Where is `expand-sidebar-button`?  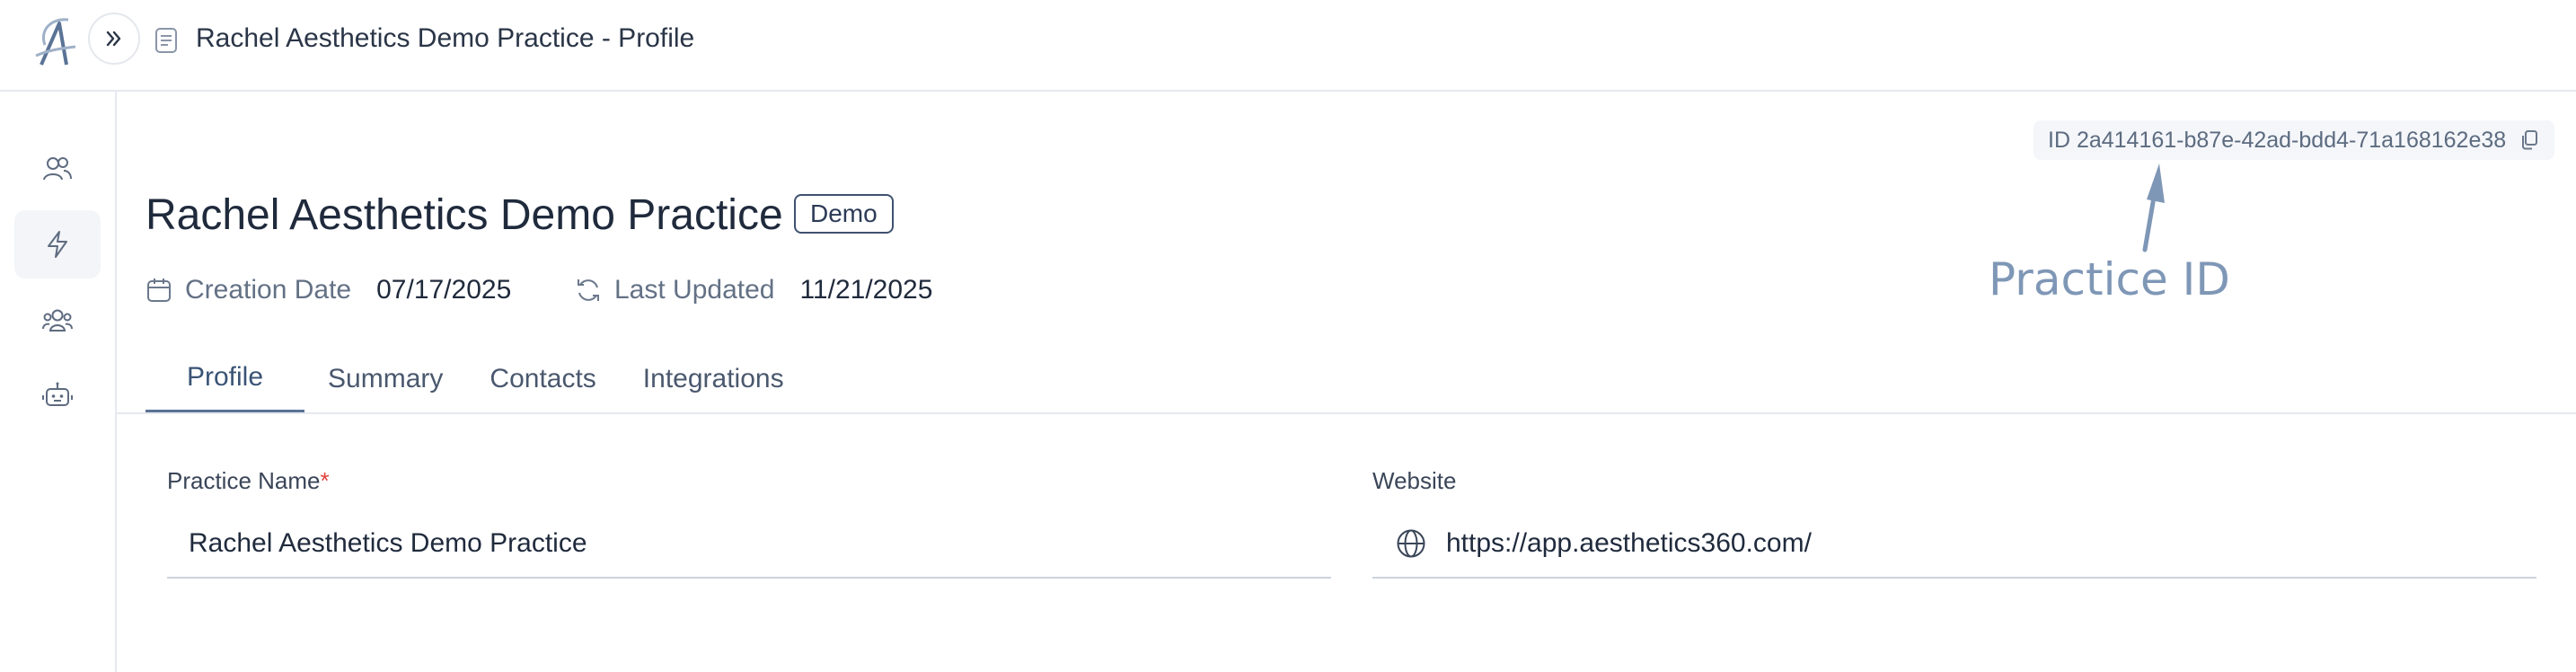
expand-sidebar-button is located at coordinates (114, 39).